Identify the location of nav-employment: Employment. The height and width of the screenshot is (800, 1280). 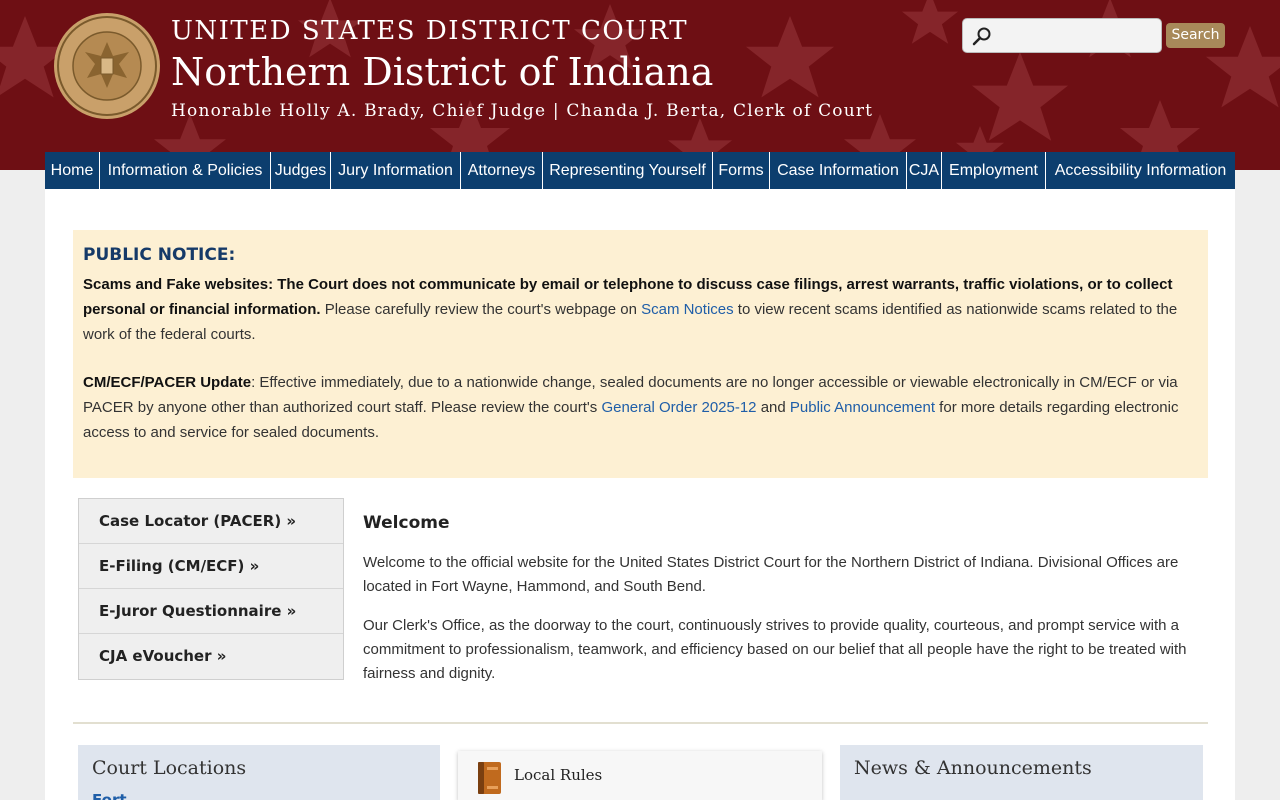
(994, 170).